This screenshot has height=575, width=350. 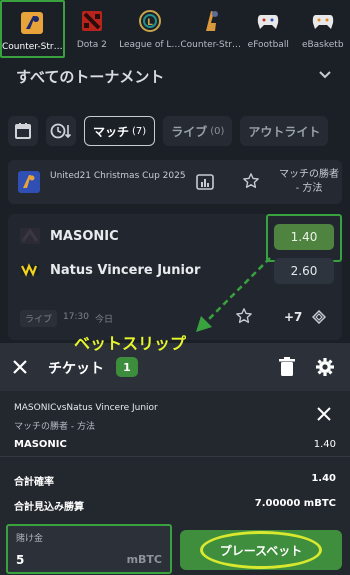 I want to click on chip-label: マッチ, so click(x=111, y=131).